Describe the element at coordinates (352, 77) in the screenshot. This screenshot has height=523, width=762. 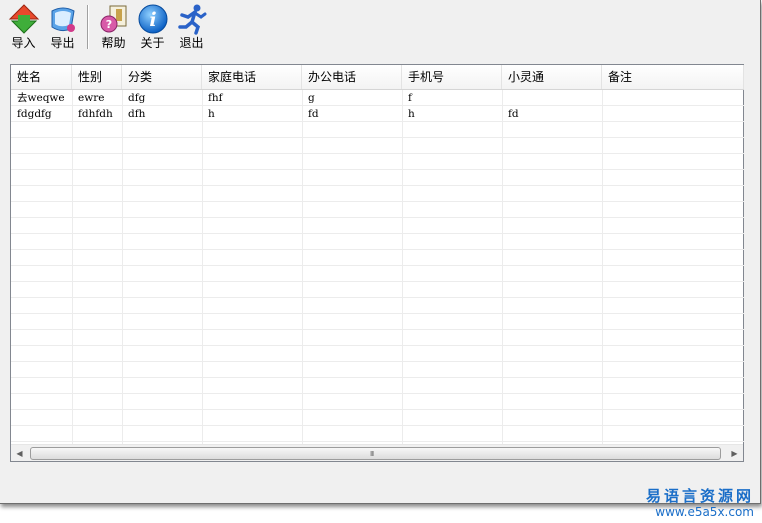
I see `column-header-office-phone: 办公电话` at that location.